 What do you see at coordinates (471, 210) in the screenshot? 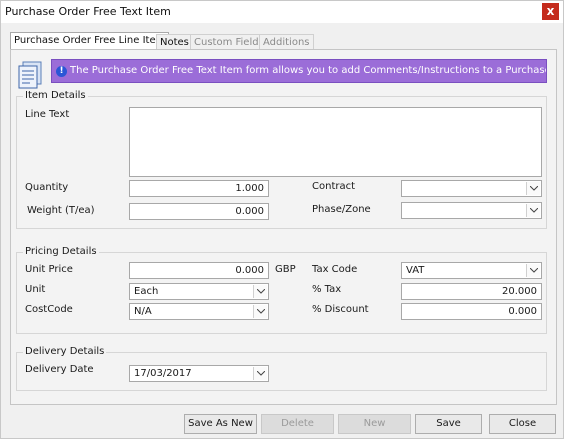
I see `phase-zone-select` at bounding box center [471, 210].